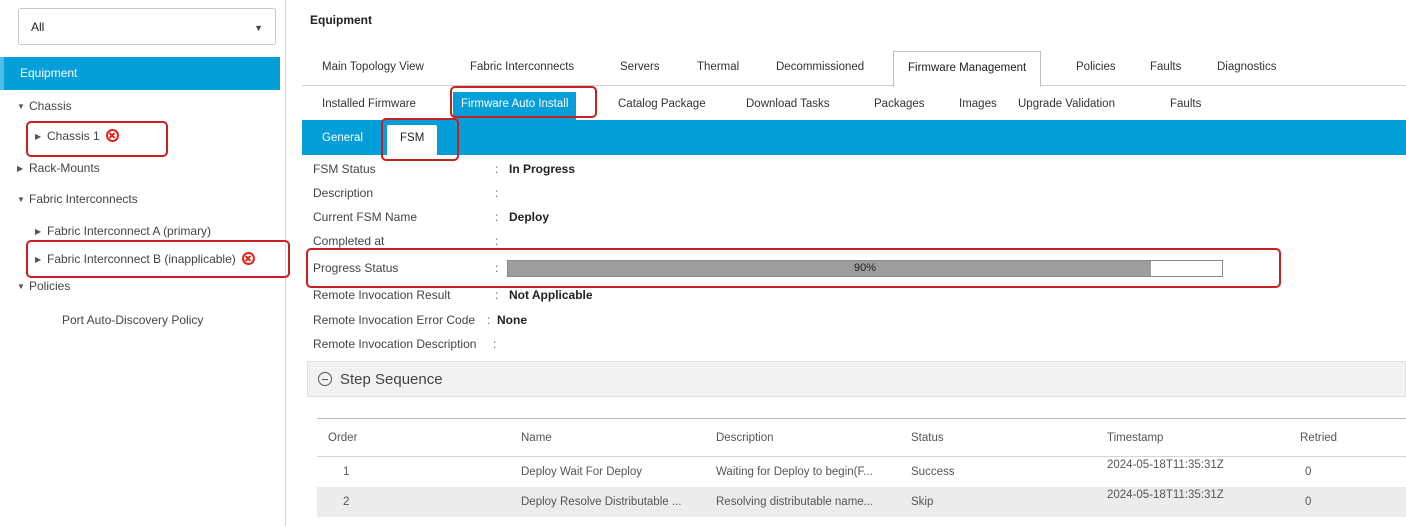  Describe the element at coordinates (978, 104) in the screenshot. I see `tab-images: Images` at that location.